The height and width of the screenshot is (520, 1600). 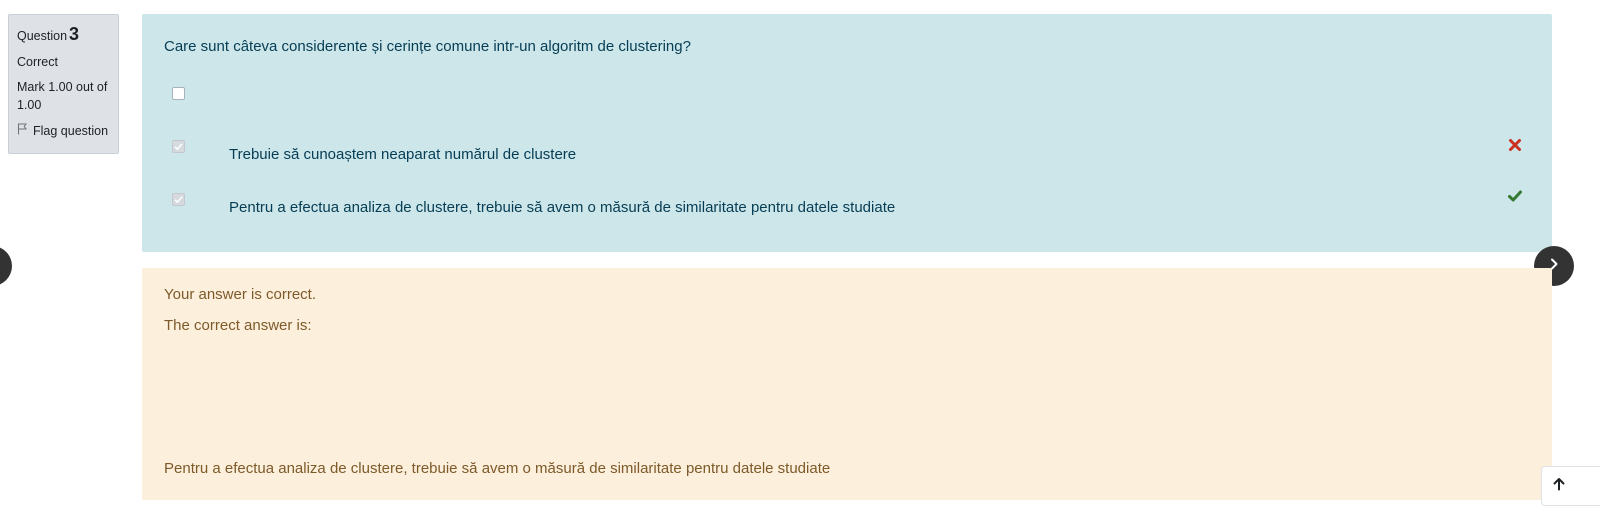 What do you see at coordinates (240, 294) in the screenshot?
I see `general-feedback: Your answer is correct.` at bounding box center [240, 294].